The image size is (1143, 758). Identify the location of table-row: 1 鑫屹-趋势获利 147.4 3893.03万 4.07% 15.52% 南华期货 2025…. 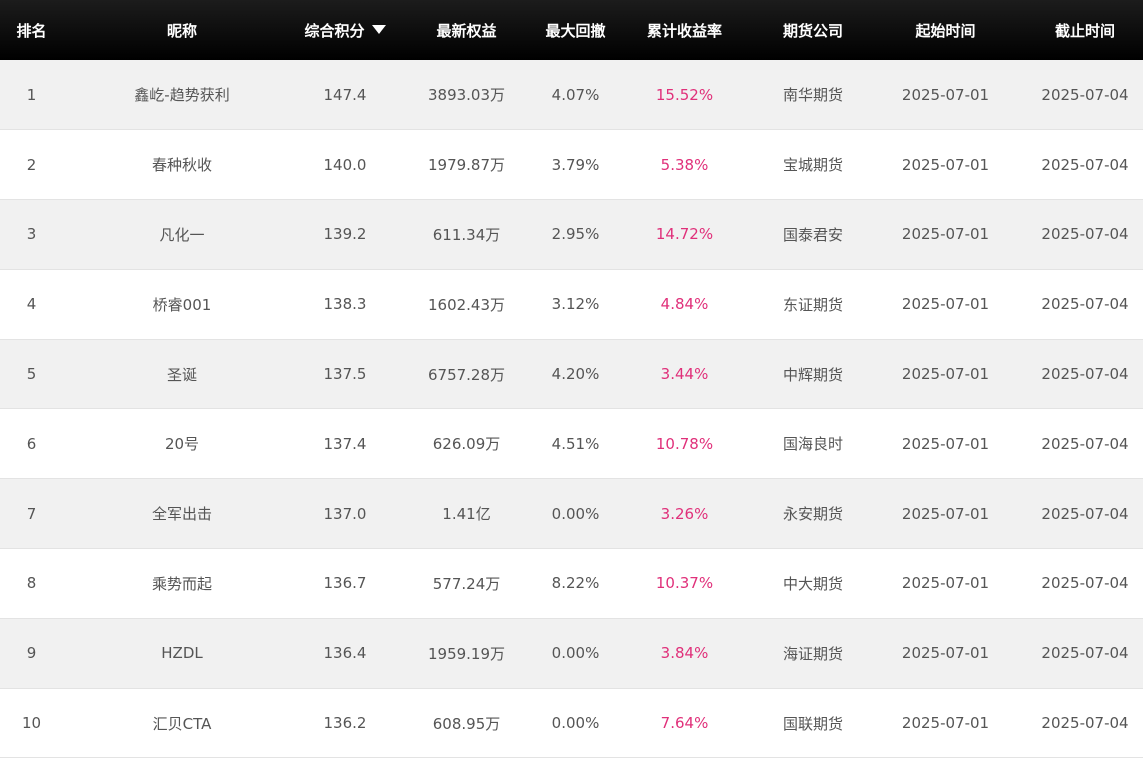
(571, 95).